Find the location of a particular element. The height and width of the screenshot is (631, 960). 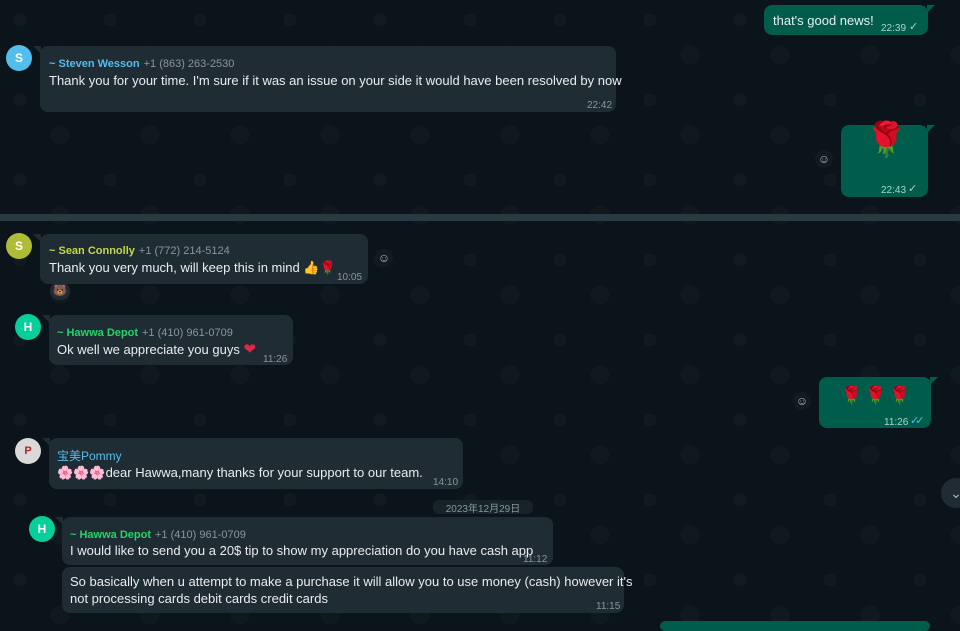

sender-label: 宝美Pommy is located at coordinates (89, 456).